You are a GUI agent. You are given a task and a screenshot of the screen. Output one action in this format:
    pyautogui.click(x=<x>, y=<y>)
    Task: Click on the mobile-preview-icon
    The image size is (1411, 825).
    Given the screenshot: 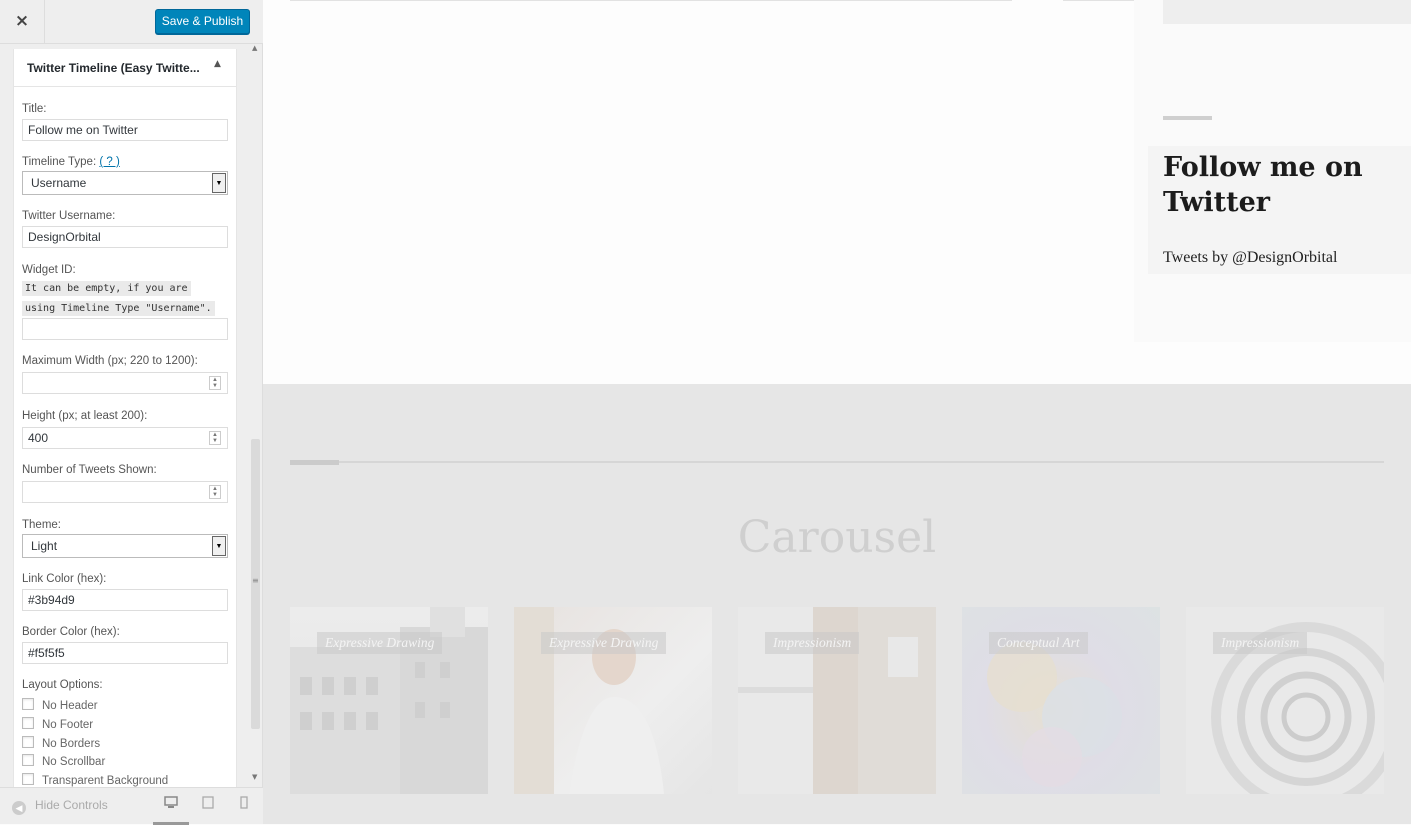 What is the action you would take?
    pyautogui.click(x=244, y=806)
    